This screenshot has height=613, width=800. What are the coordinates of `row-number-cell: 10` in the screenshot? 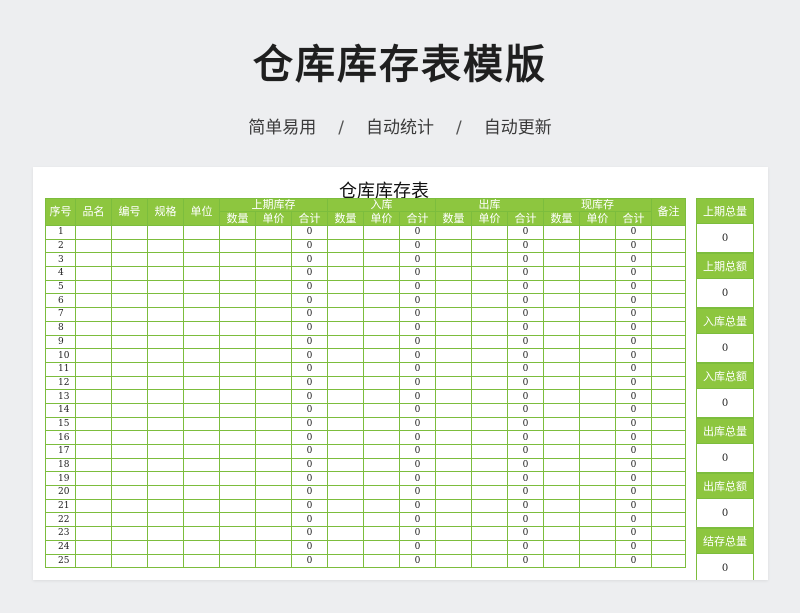 It's located at (60, 355).